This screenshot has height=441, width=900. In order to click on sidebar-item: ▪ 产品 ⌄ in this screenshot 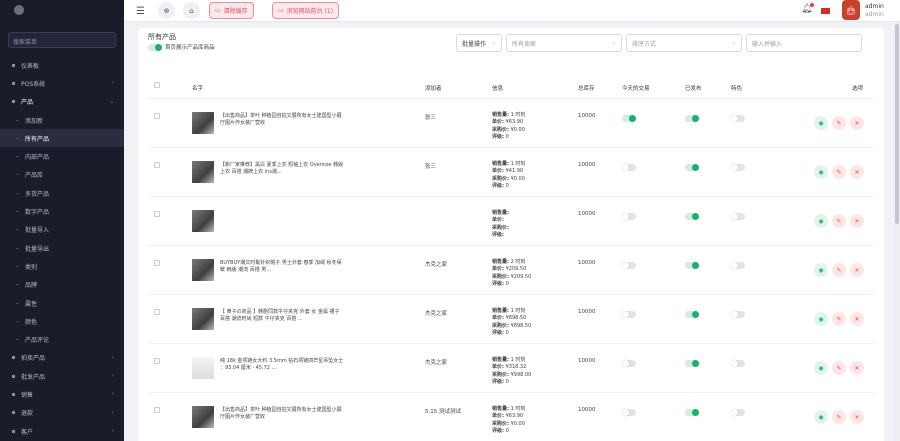, I will do `click(62, 102)`.